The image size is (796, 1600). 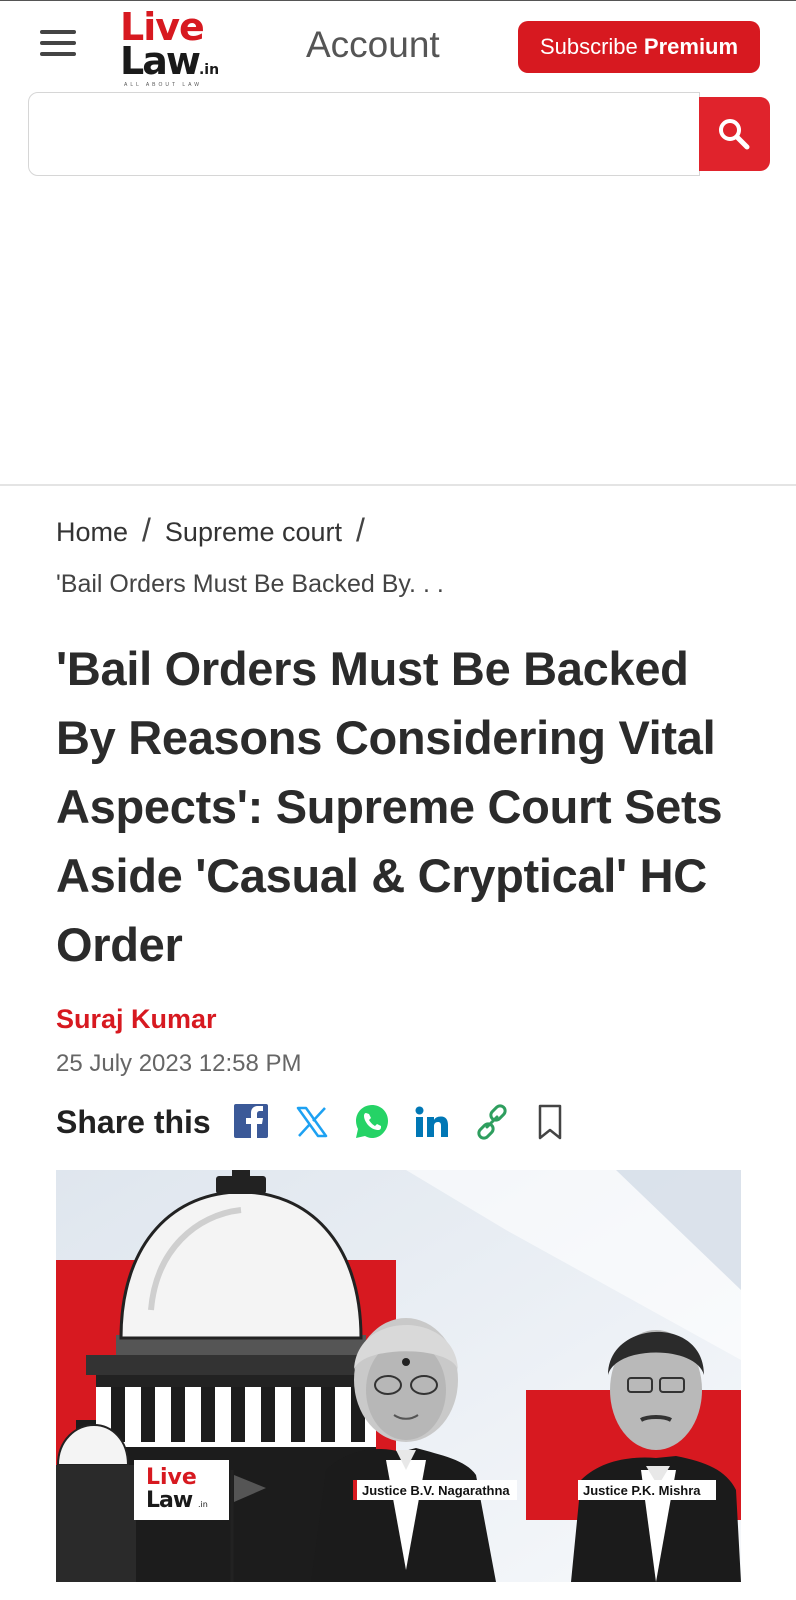 What do you see at coordinates (136, 1019) in the screenshot?
I see `author-link: Suraj Kumar` at bounding box center [136, 1019].